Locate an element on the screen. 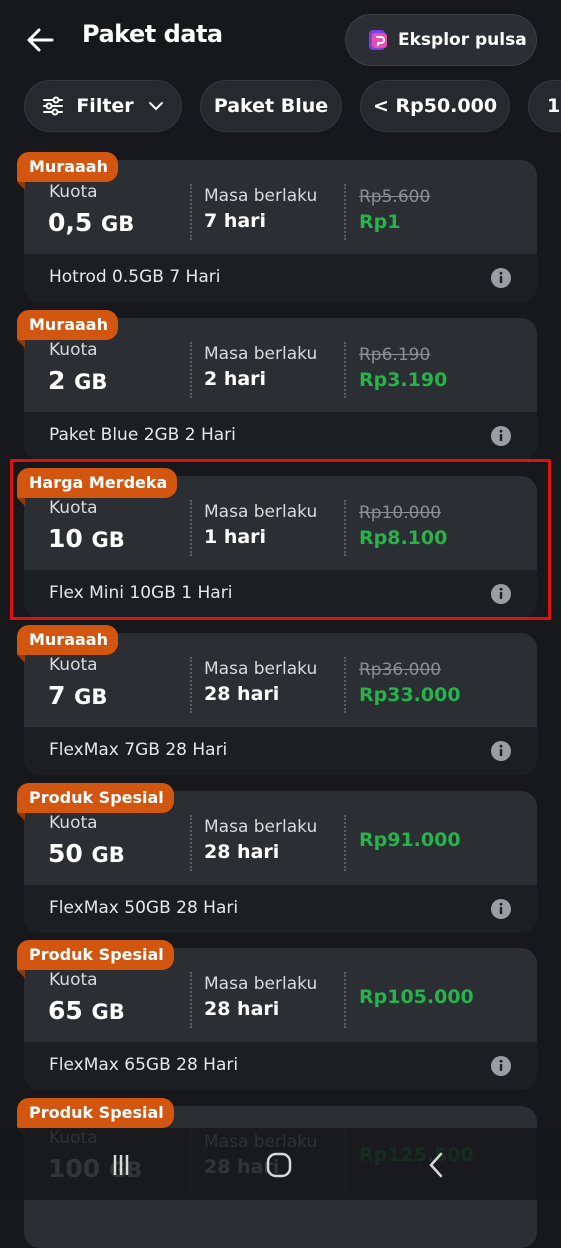 The height and width of the screenshot is (1248, 561). chip-partial: 1- is located at coordinates (544, 106).